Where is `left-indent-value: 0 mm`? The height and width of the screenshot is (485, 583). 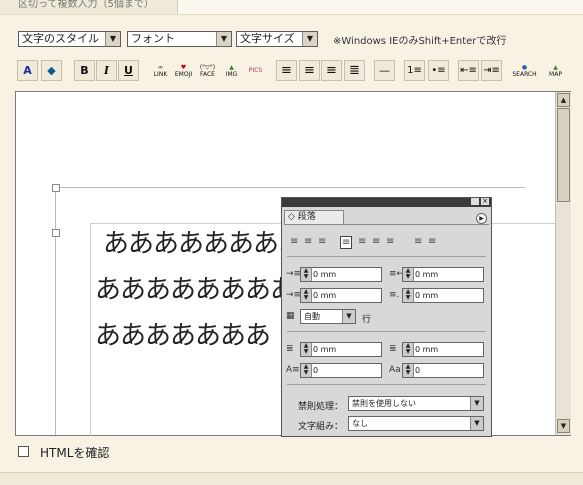 left-indent-value: 0 mm is located at coordinates (325, 274).